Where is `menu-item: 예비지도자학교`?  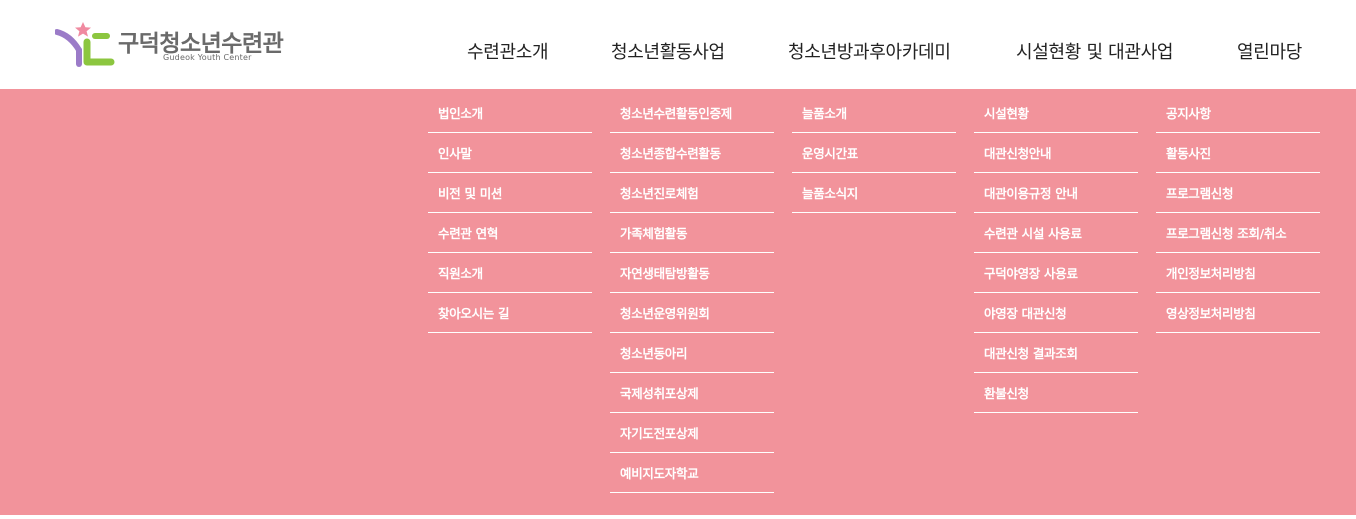 menu-item: 예비지도자학교 is located at coordinates (692, 473).